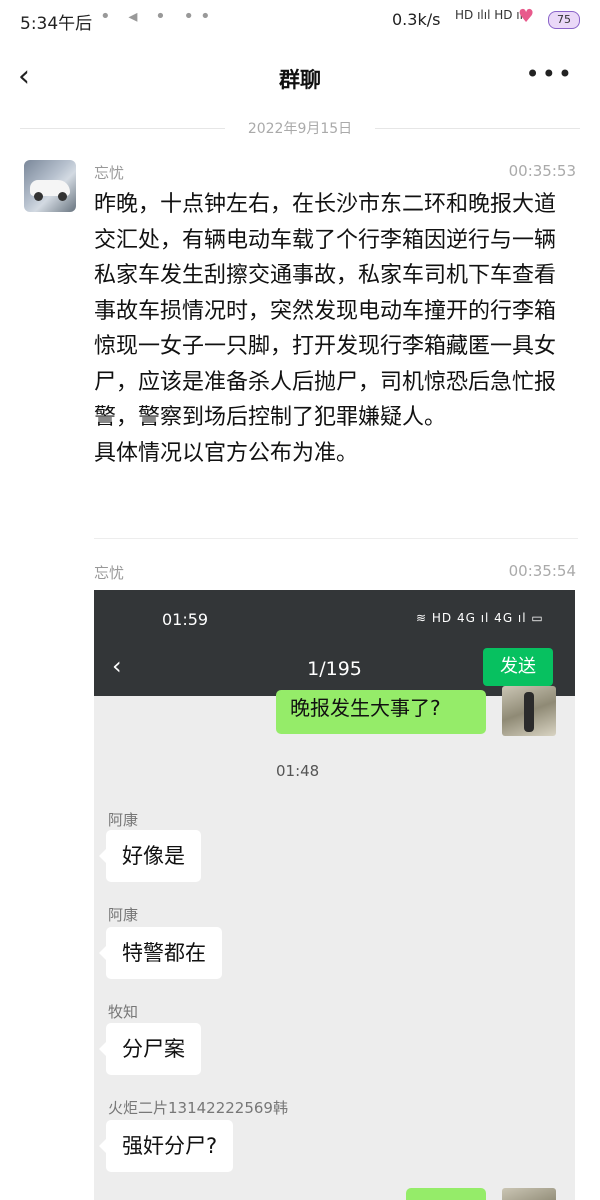  Describe the element at coordinates (336, 538) in the screenshot. I see `message-divider` at that location.